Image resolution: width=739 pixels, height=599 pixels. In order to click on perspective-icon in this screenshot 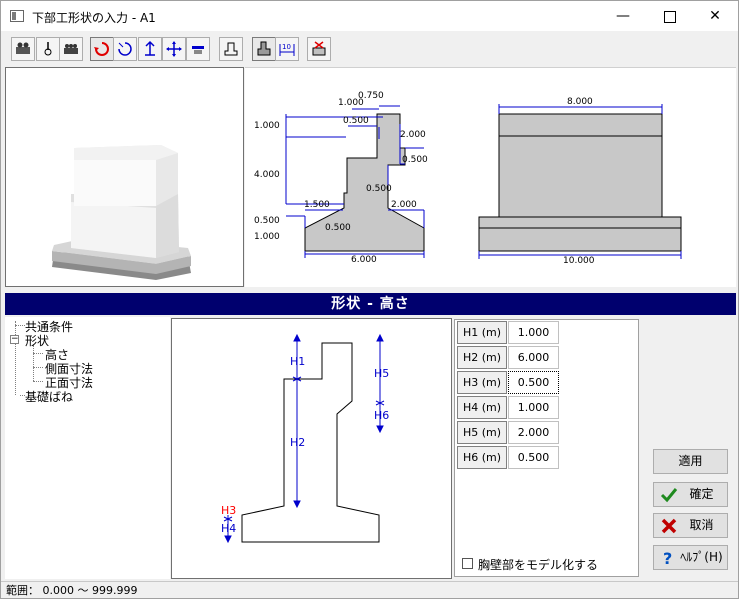, I will do `click(48, 49)`.